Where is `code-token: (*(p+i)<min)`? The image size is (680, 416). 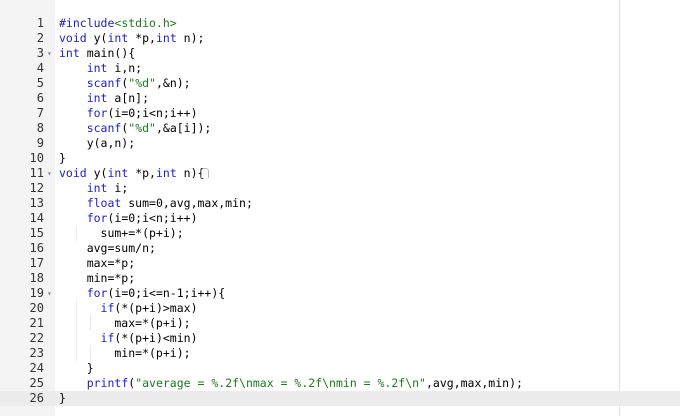
code-token: (*(p+i)<min) is located at coordinates (156, 338).